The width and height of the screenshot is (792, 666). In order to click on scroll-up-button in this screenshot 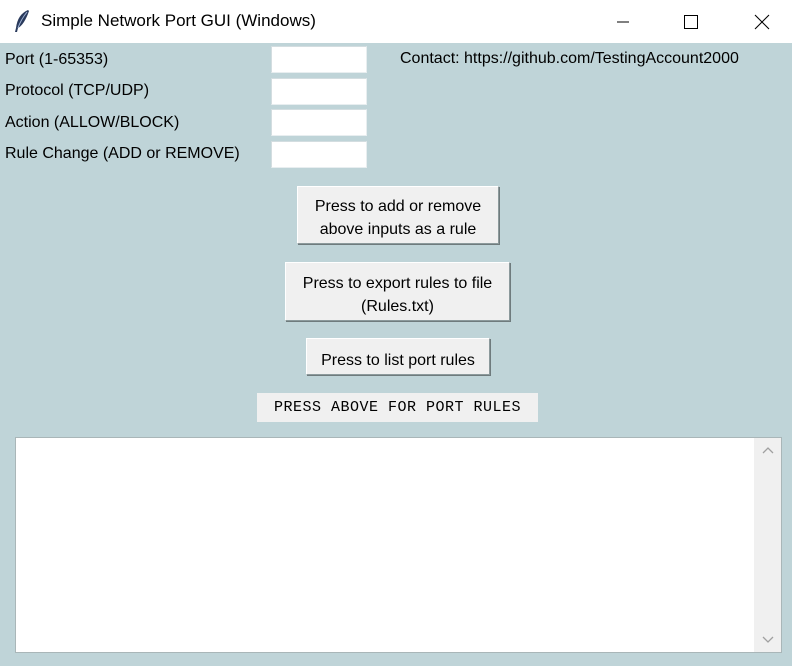, I will do `click(767, 450)`.